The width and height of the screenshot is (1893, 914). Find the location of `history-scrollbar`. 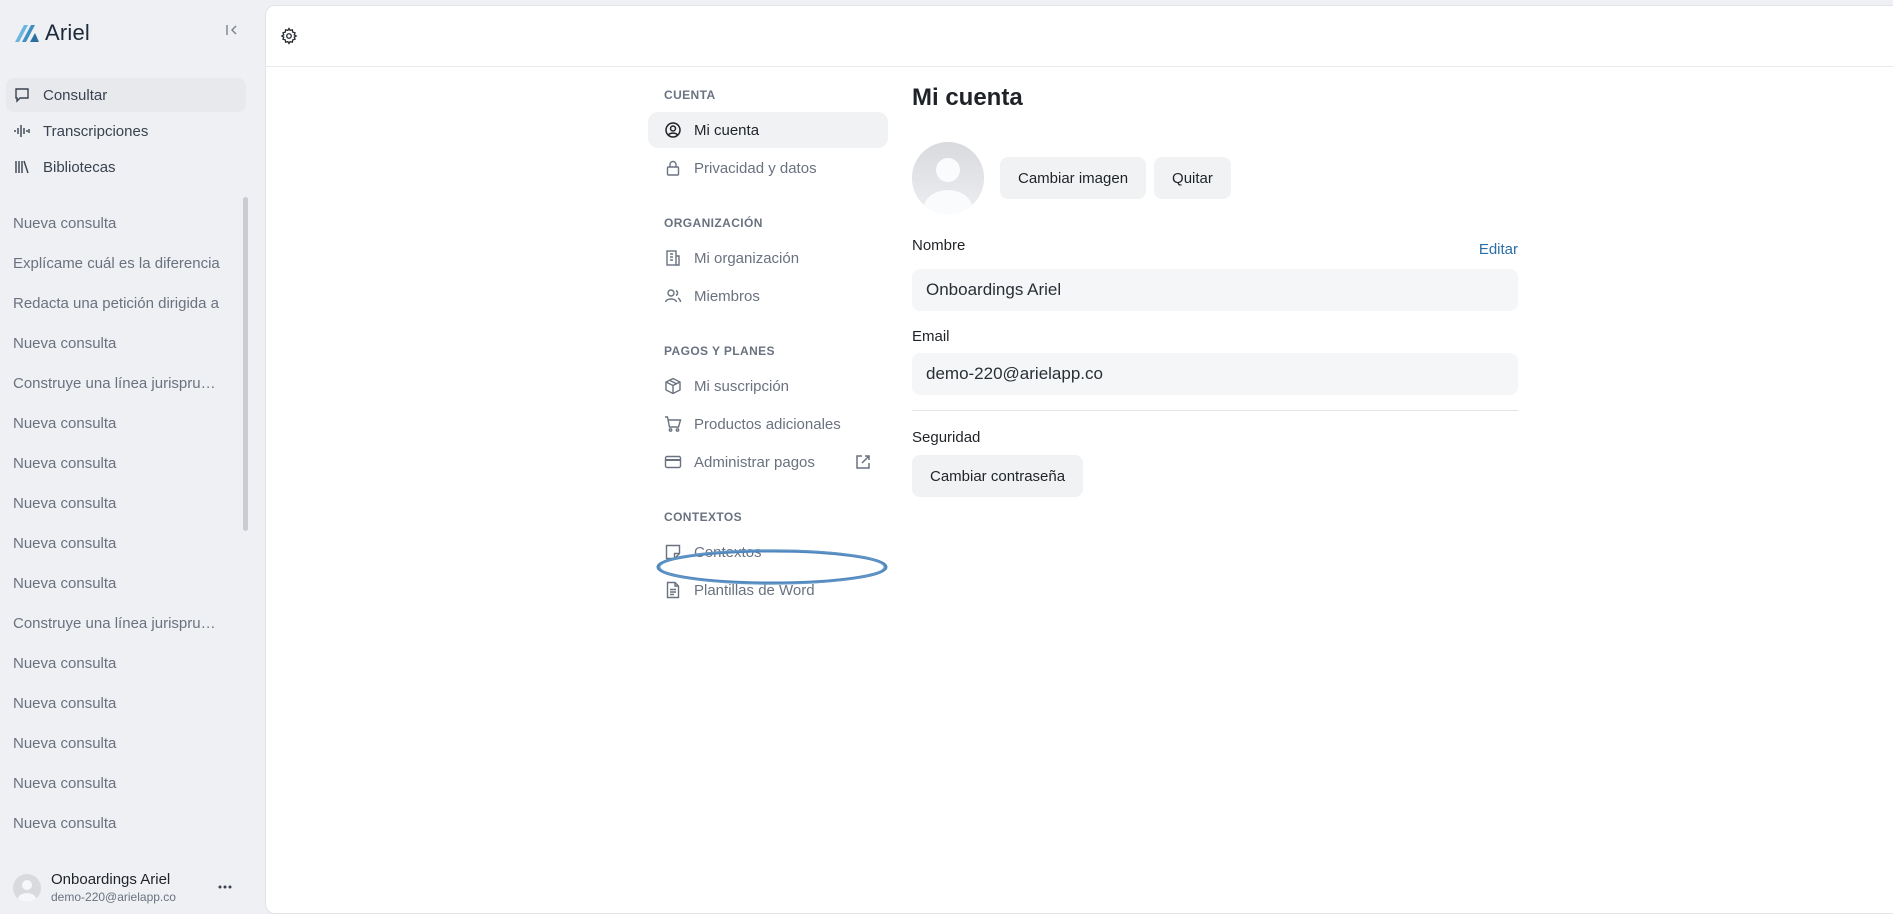

history-scrollbar is located at coordinates (245, 364).